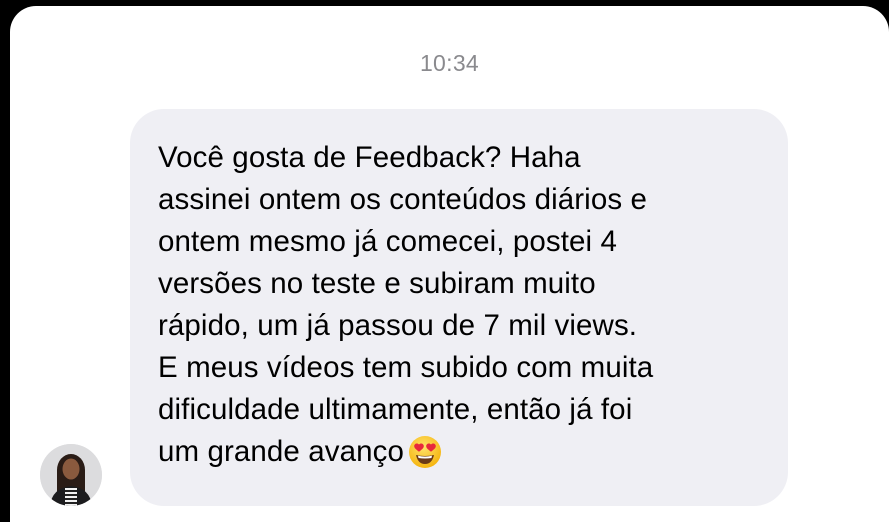  I want to click on sender-avatar, so click(71, 475).